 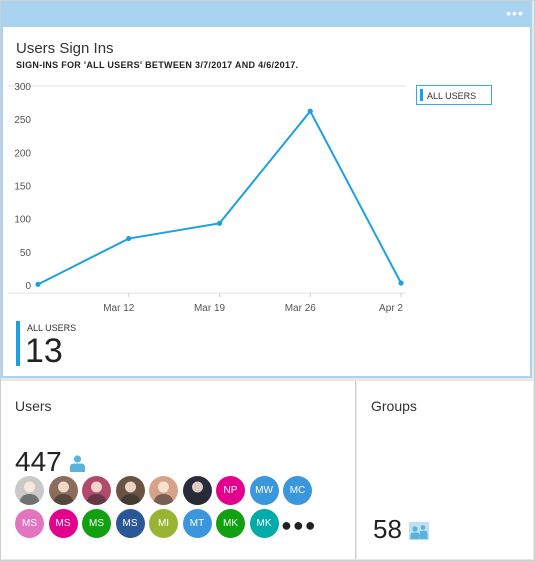 What do you see at coordinates (264, 490) in the screenshot?
I see `user-avatar: MW` at bounding box center [264, 490].